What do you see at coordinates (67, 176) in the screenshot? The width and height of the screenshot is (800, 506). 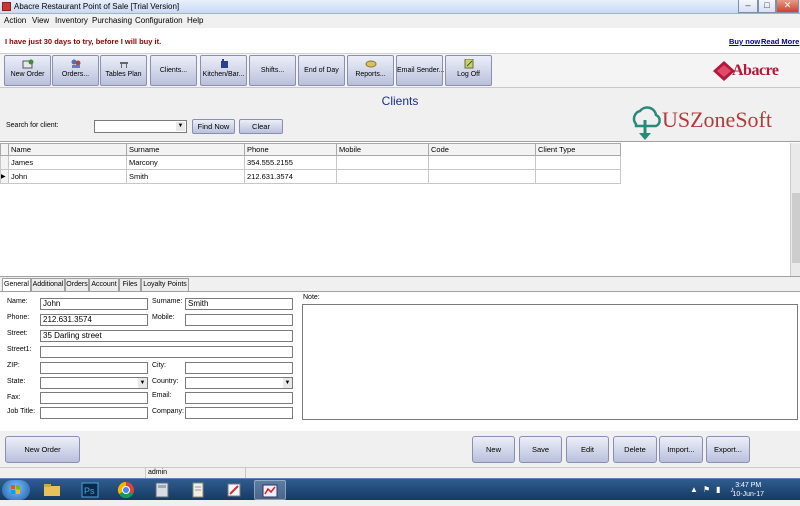 I see `cell-name: John` at bounding box center [67, 176].